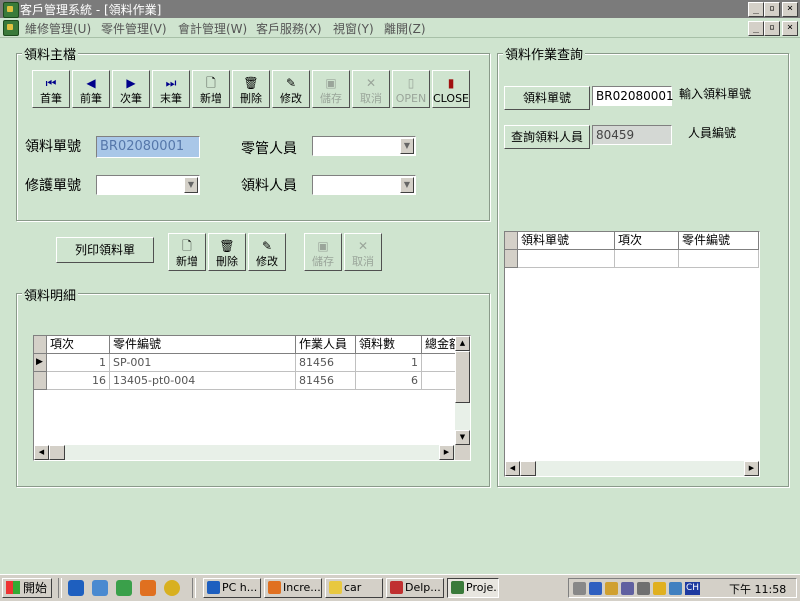 The width and height of the screenshot is (800, 601). Describe the element at coordinates (203, 363) in the screenshot. I see `table-cell: SP-001` at that location.